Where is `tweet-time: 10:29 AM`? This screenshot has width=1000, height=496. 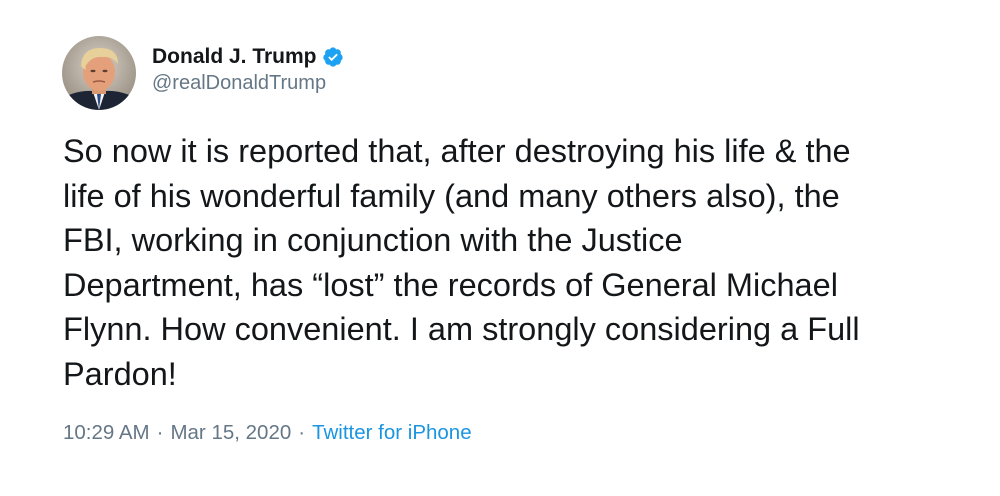
tweet-time: 10:29 AM is located at coordinates (106, 433).